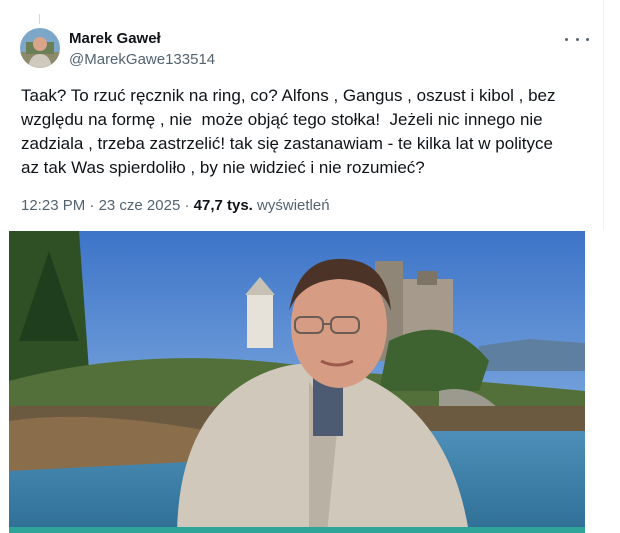 The width and height of the screenshot is (620, 533). What do you see at coordinates (140, 205) in the screenshot?
I see `tweet-date: 23 cze 2025` at bounding box center [140, 205].